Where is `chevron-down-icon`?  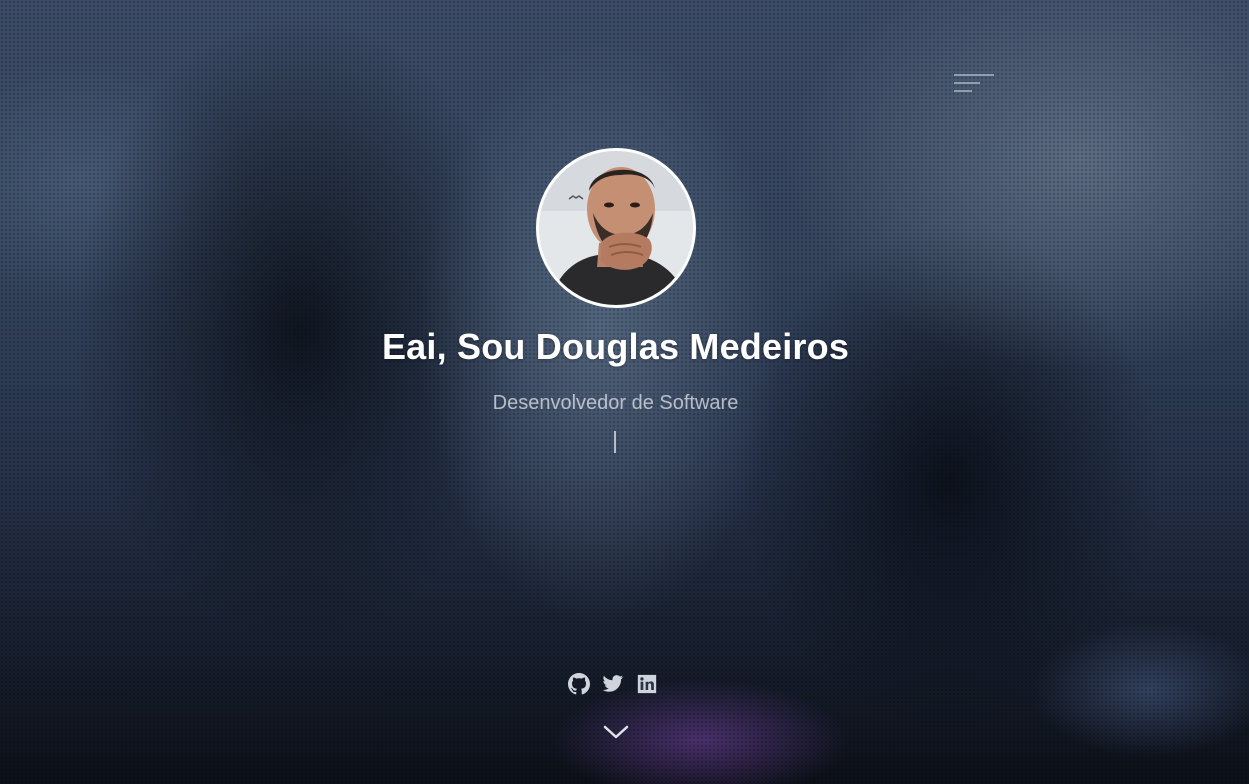 chevron-down-icon is located at coordinates (616, 732).